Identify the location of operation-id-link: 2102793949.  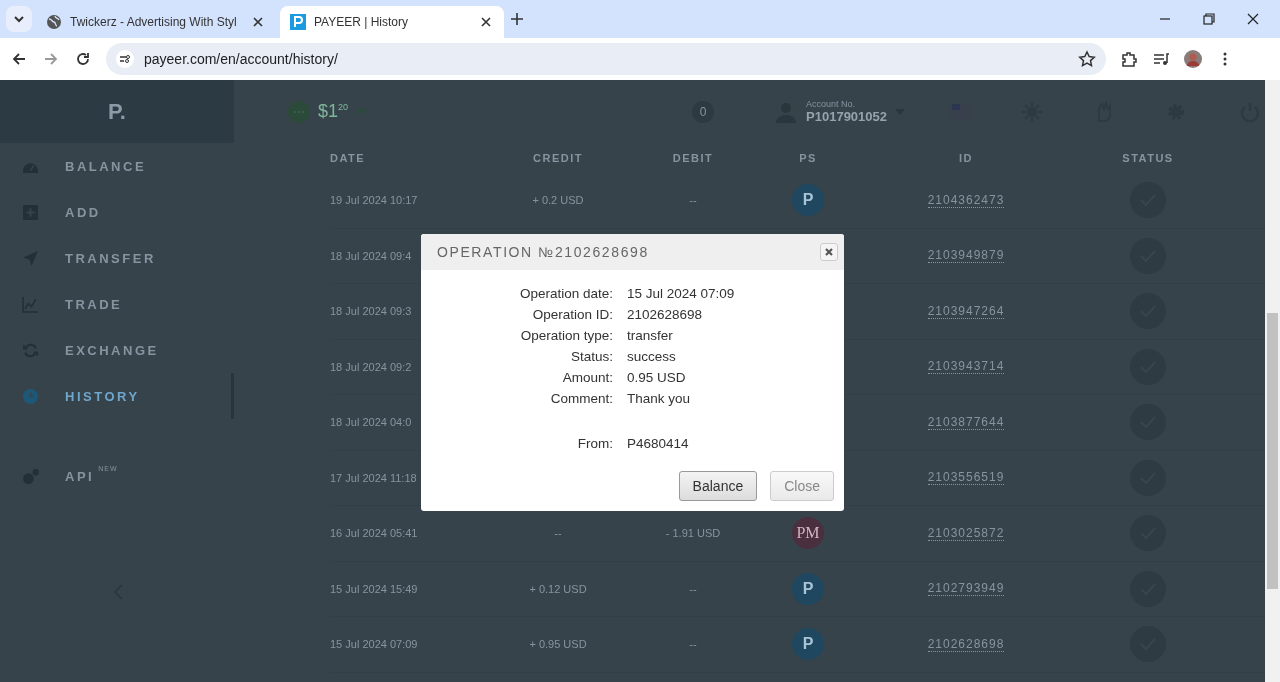
(966, 589).